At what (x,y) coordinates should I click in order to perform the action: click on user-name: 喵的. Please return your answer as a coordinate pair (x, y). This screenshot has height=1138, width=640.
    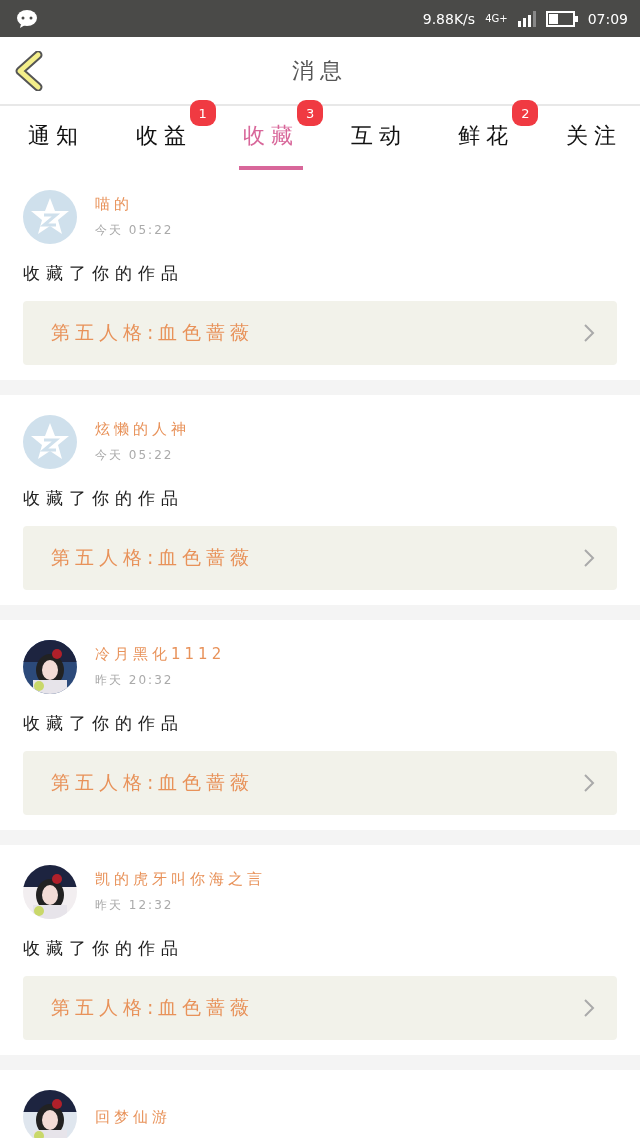
    Looking at the image, I should click on (134, 204).